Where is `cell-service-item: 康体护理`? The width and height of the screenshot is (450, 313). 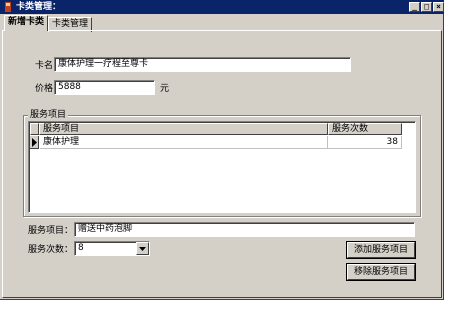 cell-service-item: 康体护理 is located at coordinates (184, 142).